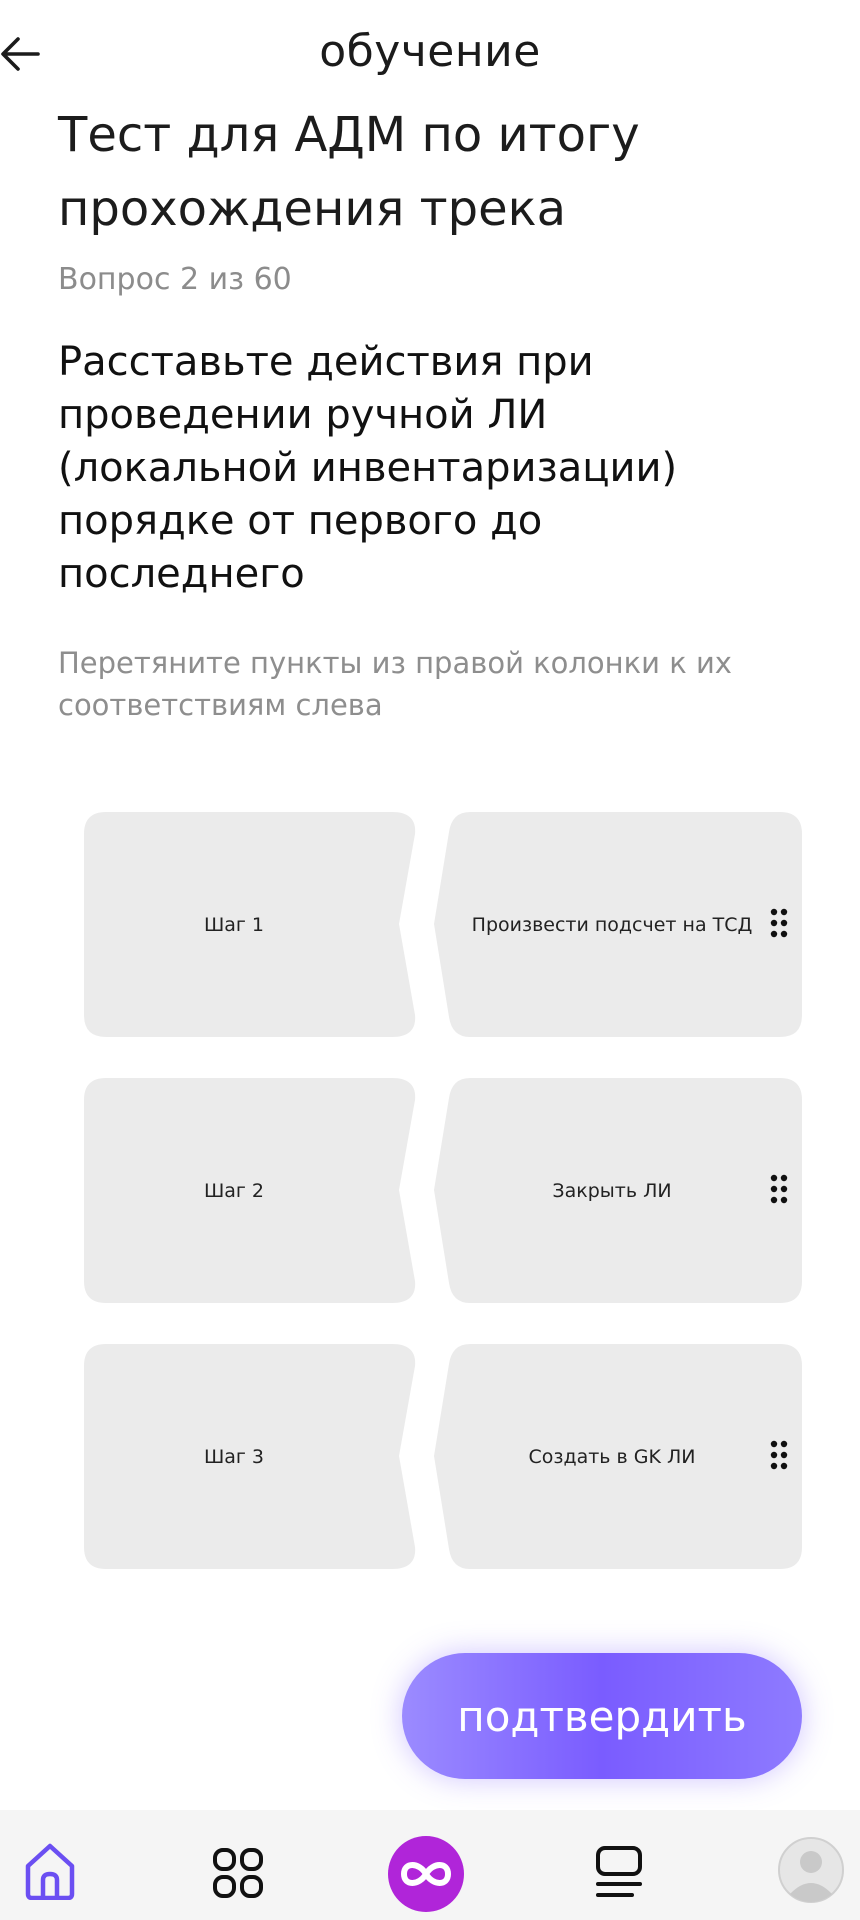  I want to click on answer-item-2: Закрыть ЛИ, so click(617, 1190).